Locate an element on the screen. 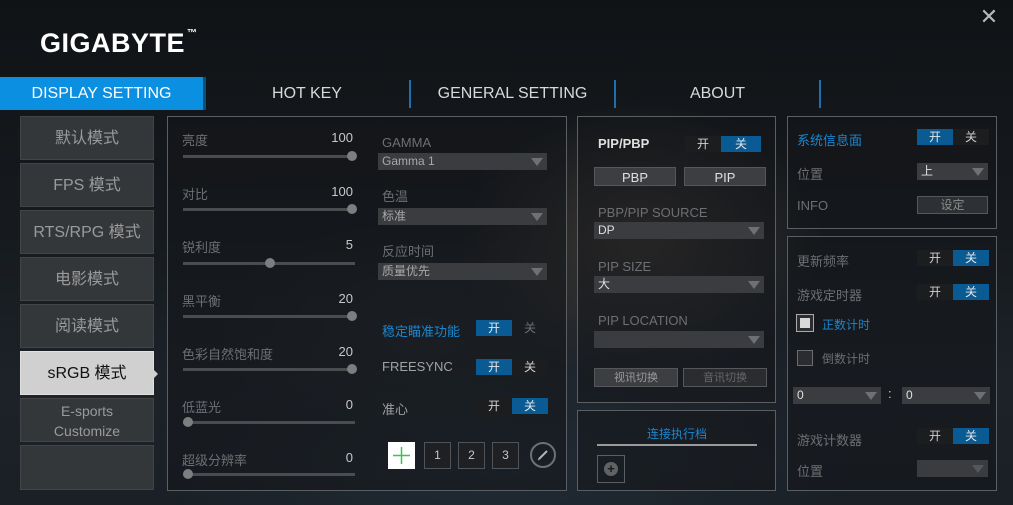 The image size is (1013, 505). sidebar-item-reader: 阅读模式 is located at coordinates (87, 326).